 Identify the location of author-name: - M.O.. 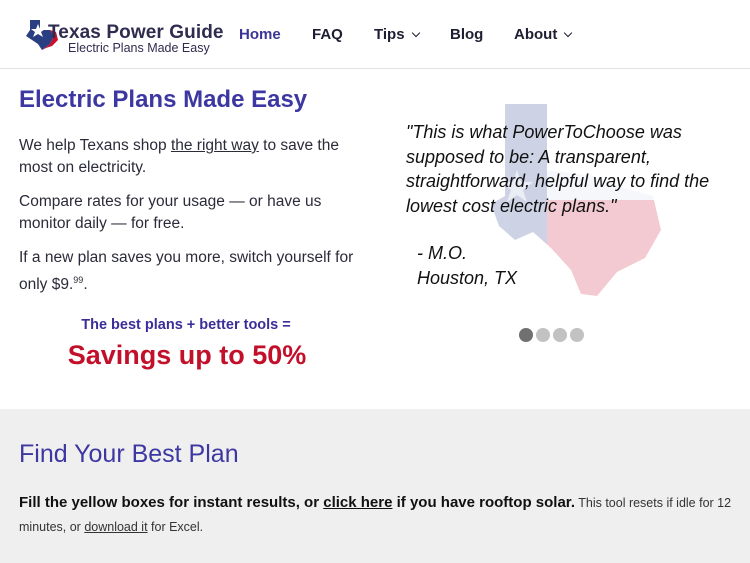
(442, 253).